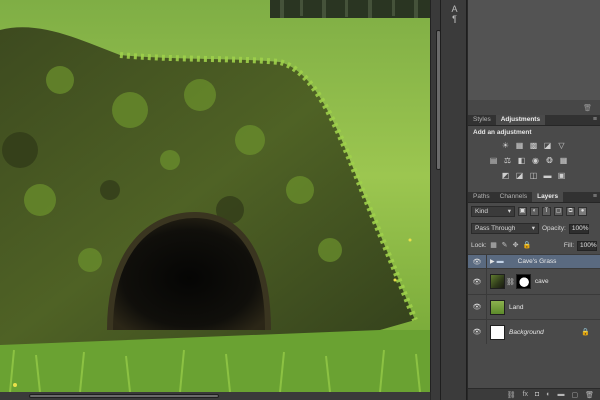  I want to click on layers-tabbar: Paths Channels Layers ≡, so click(534, 197).